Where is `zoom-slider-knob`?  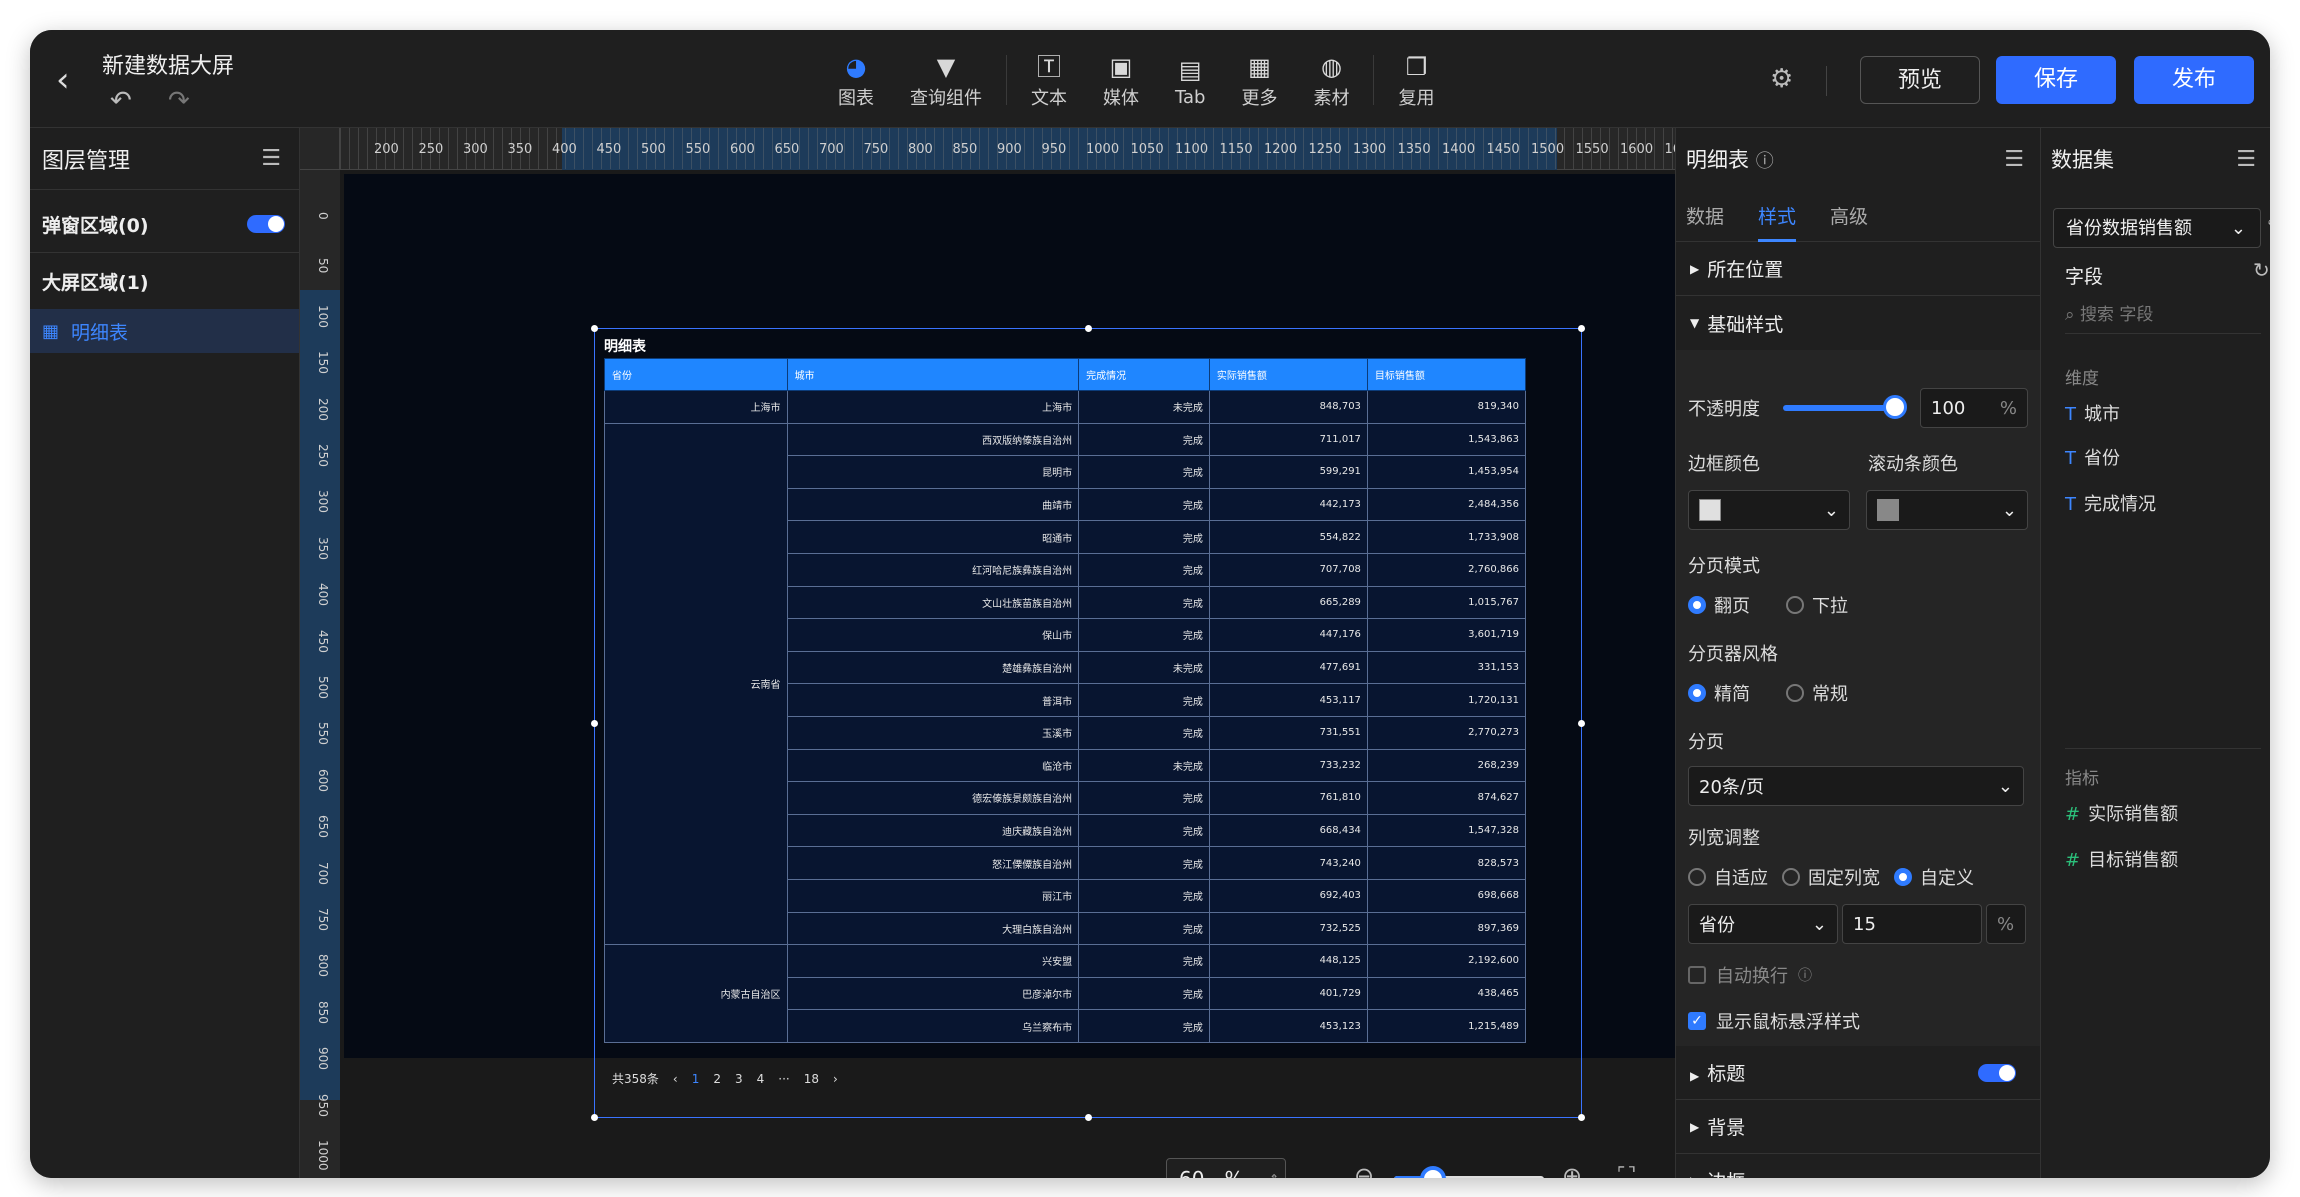 zoom-slider-knob is located at coordinates (1433, 1172).